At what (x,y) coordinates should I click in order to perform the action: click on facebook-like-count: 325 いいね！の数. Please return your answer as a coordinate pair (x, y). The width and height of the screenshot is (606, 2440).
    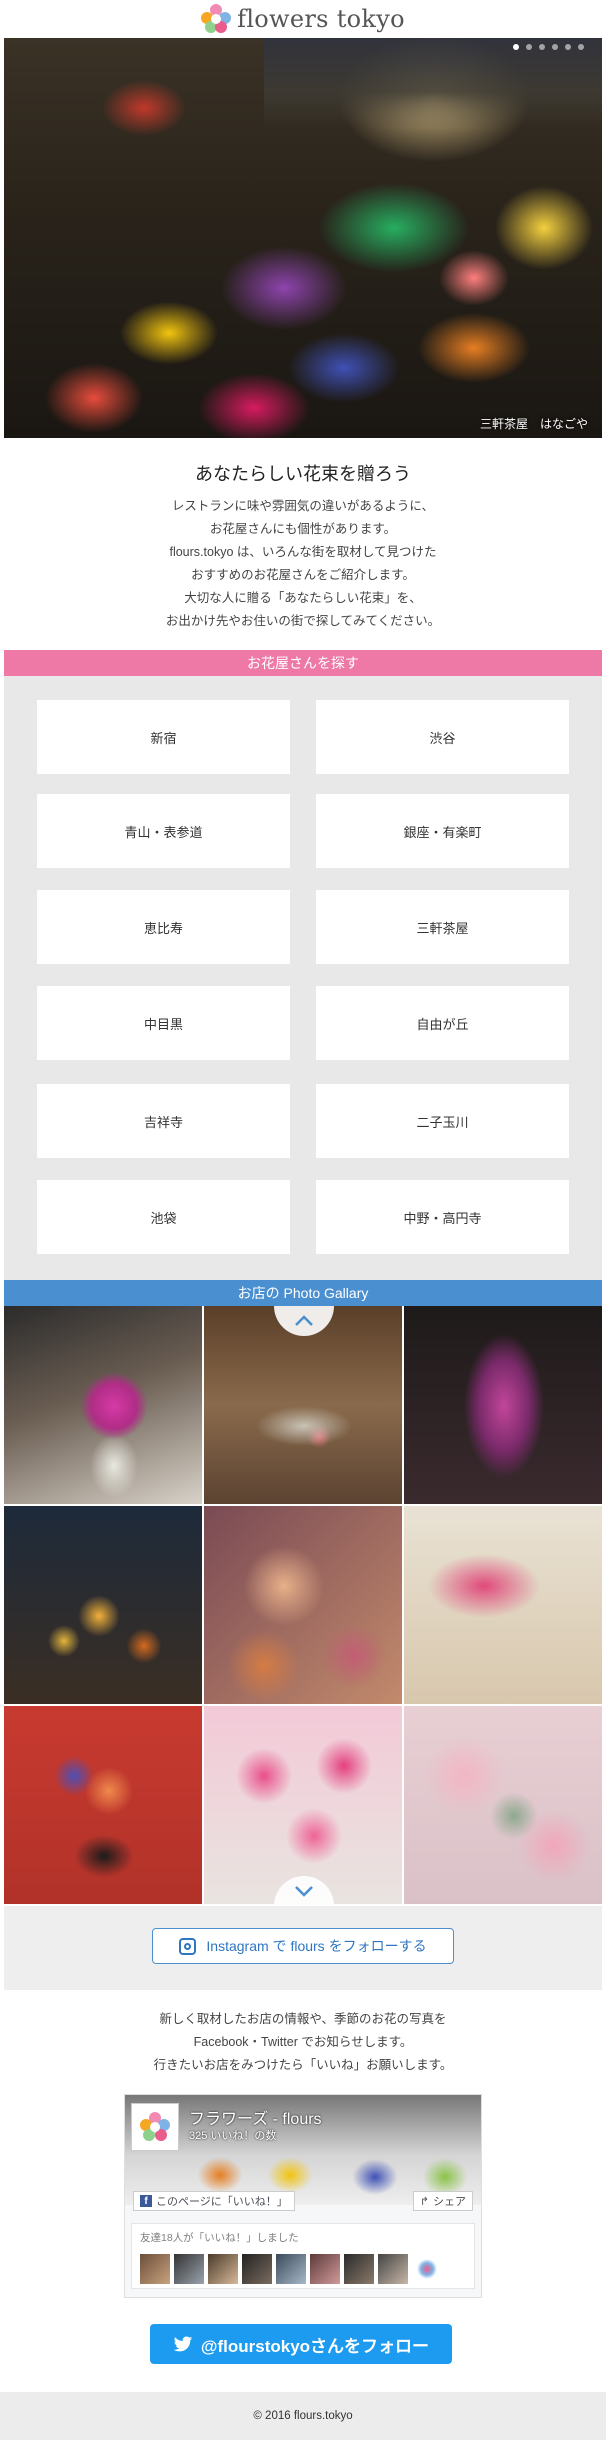
    Looking at the image, I should click on (233, 2136).